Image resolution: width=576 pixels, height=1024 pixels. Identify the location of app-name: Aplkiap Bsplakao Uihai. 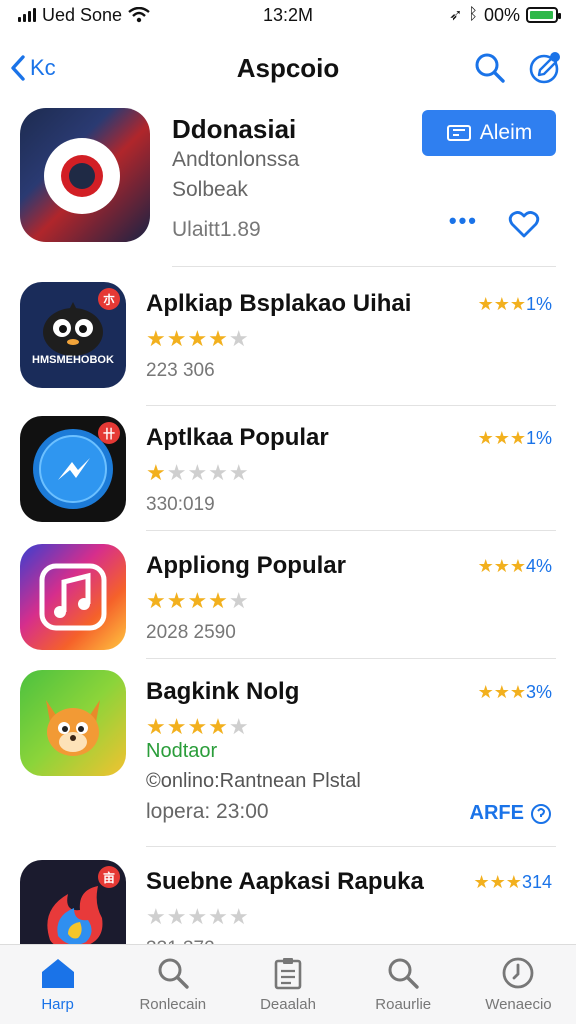
(279, 303).